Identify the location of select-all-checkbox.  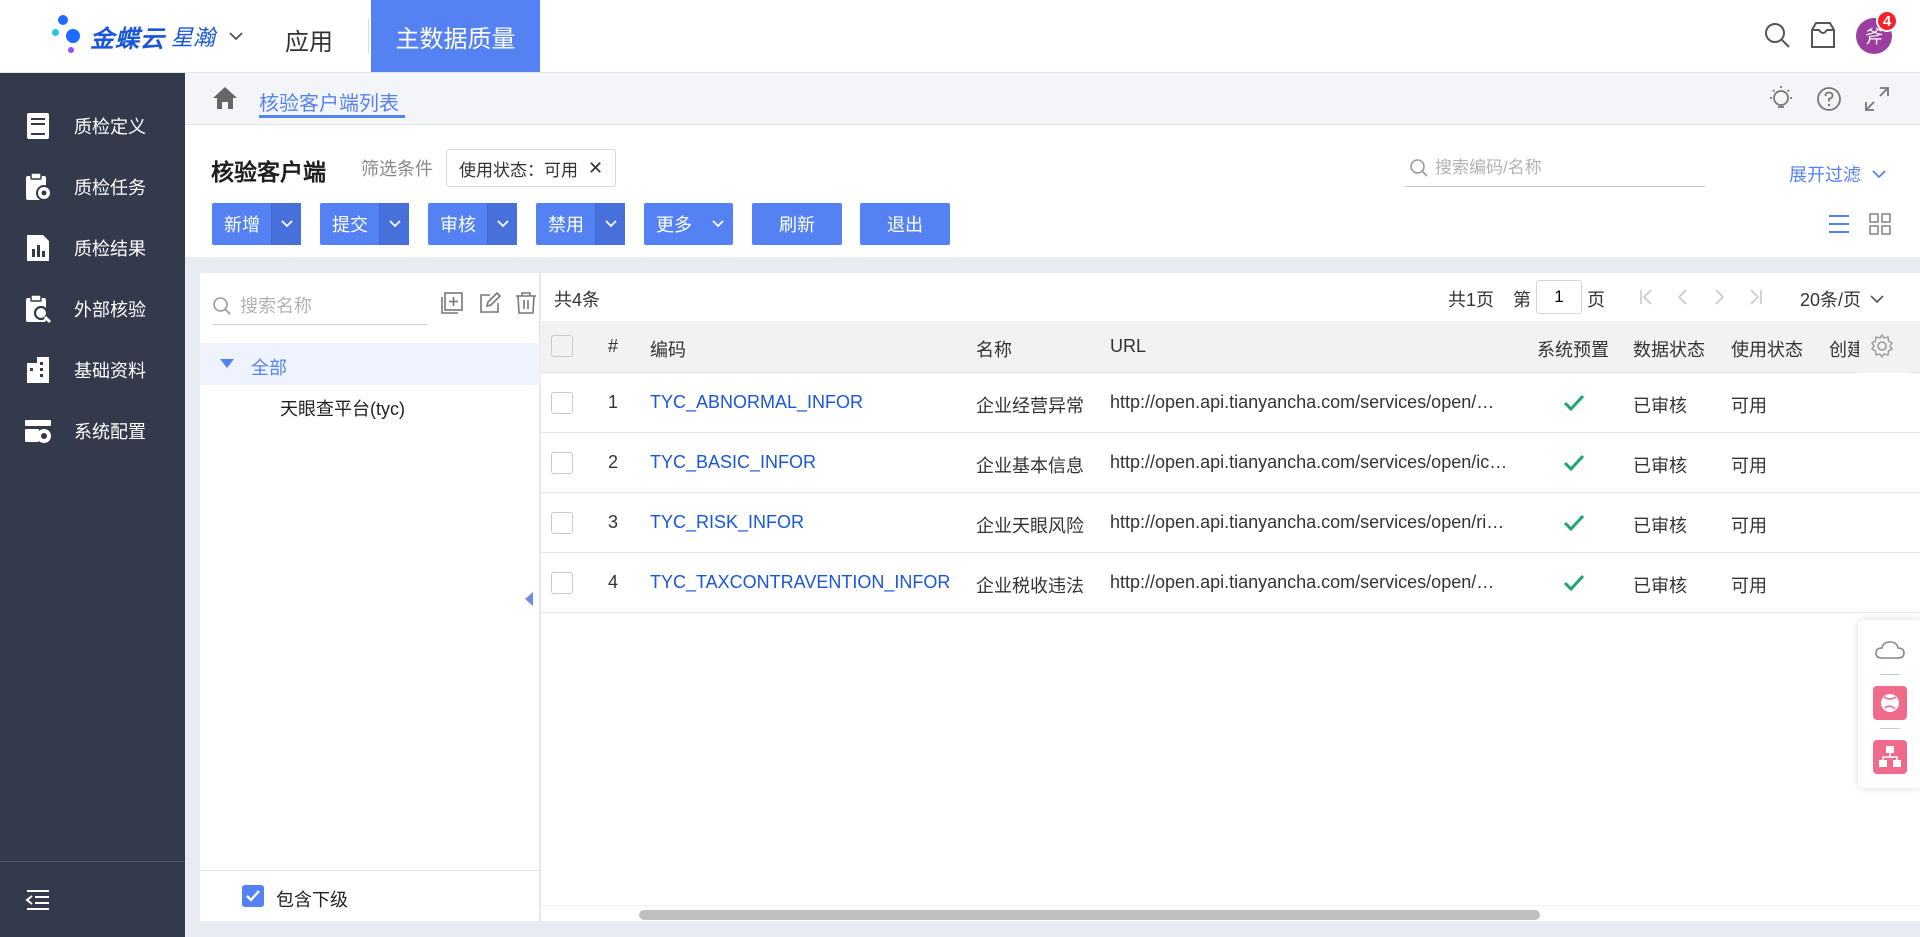
(562, 346).